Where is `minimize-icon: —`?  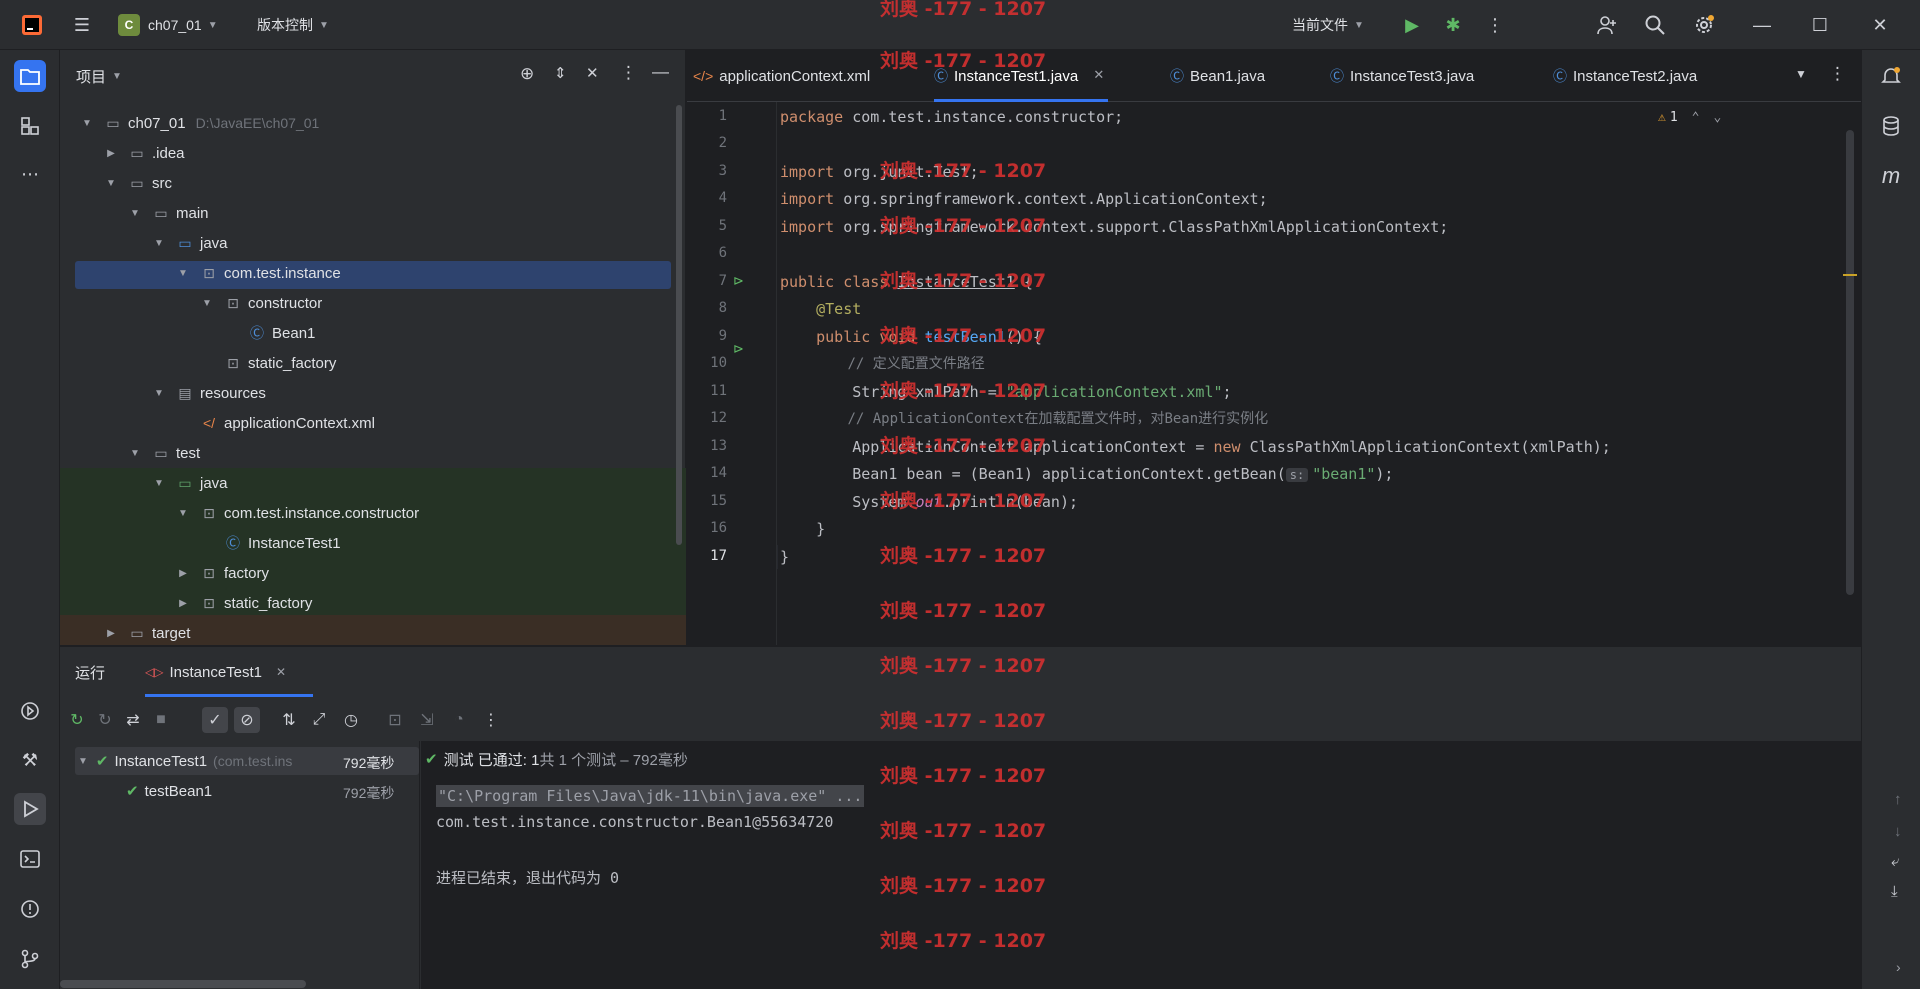 minimize-icon: — is located at coordinates (1762, 25).